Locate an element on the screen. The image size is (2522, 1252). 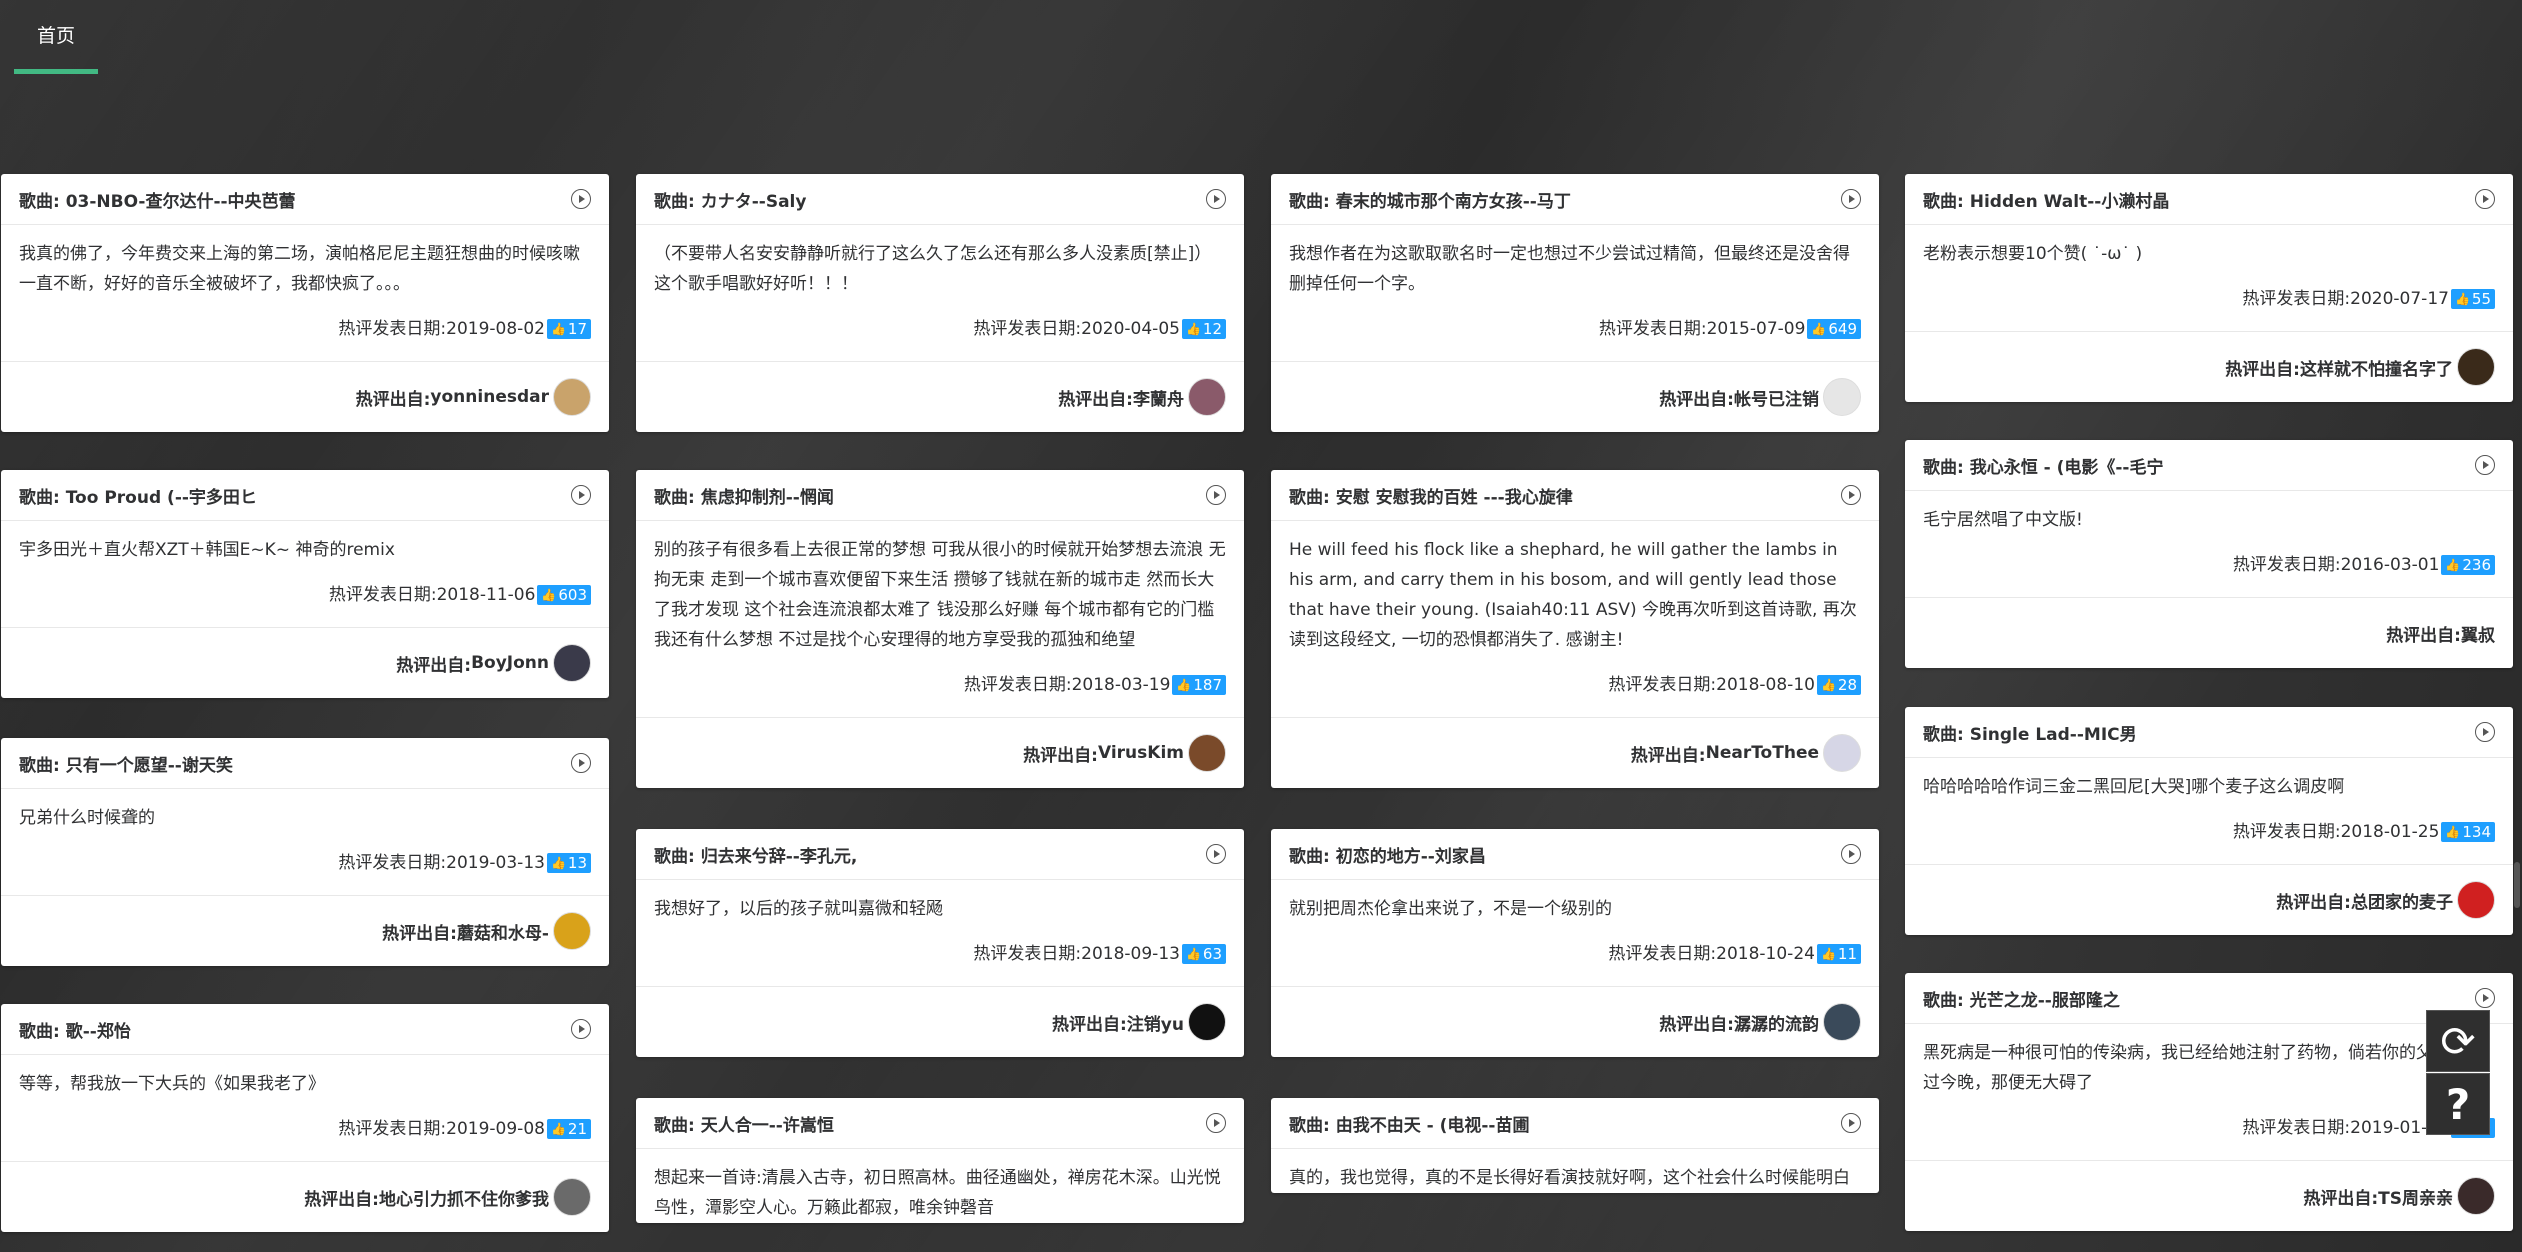
author-name: TS周亲亲 is located at coordinates (2415, 1196).